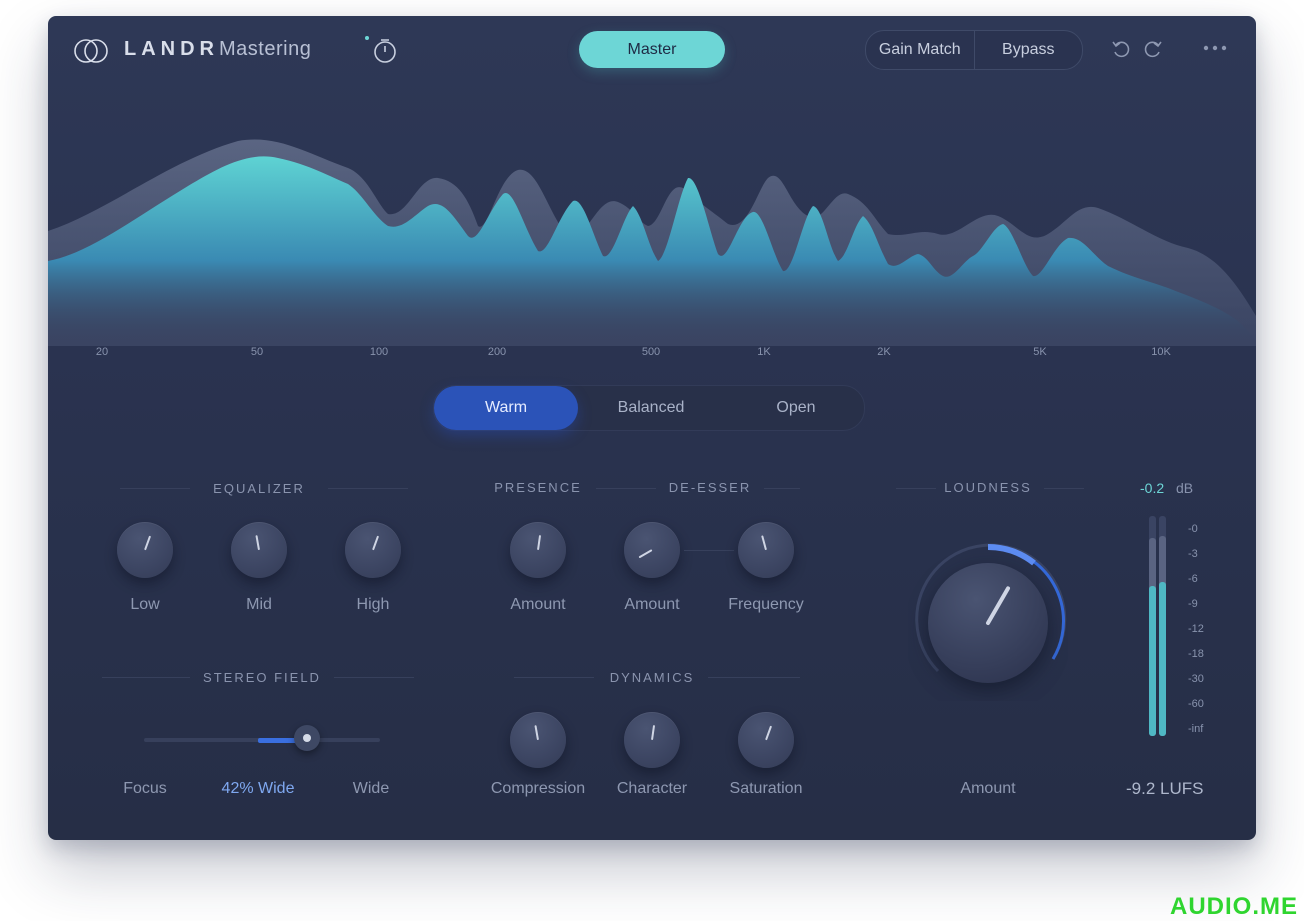 Image resolution: width=1304 pixels, height=921 pixels. Describe the element at coordinates (652, 677) in the screenshot. I see `dynamics-title: DYNAMICS` at that location.